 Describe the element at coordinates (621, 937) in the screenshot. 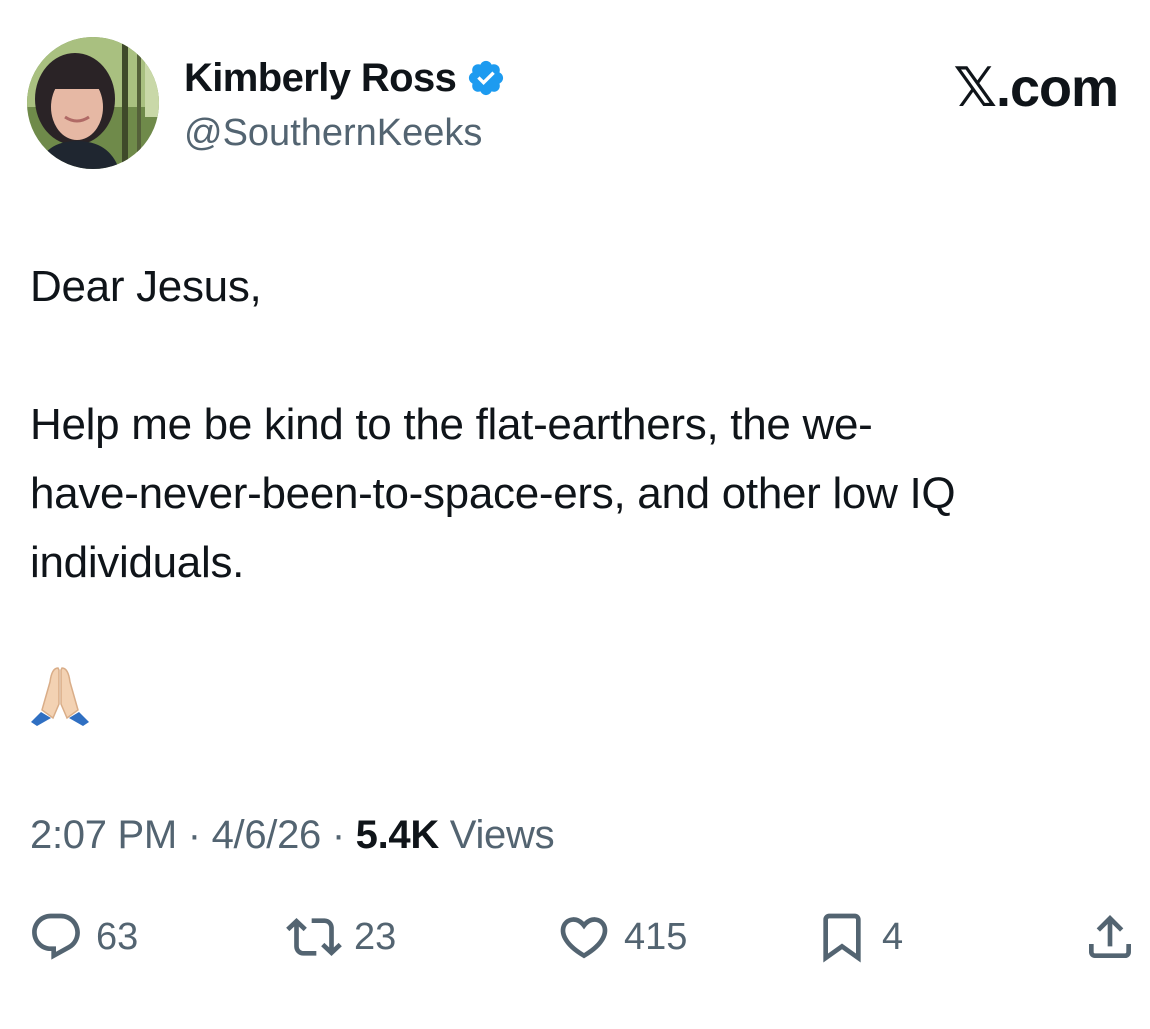

I see `like-button: 415` at that location.